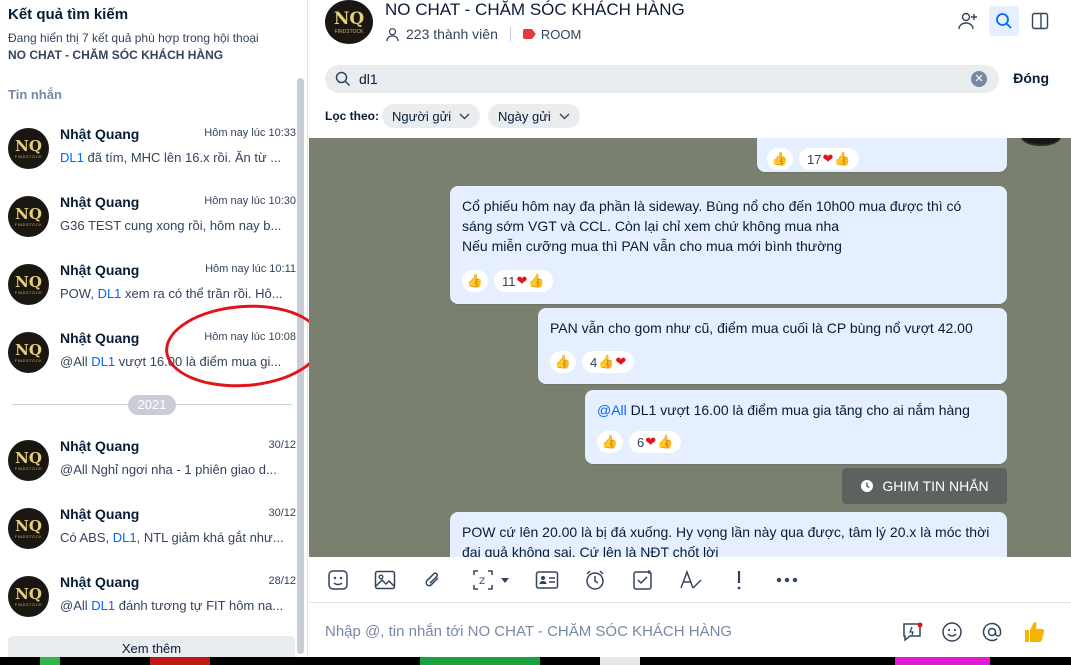 The image size is (1071, 665). Describe the element at coordinates (250, 133) in the screenshot. I see `result-time: Hôm nay lúc 10:33` at that location.